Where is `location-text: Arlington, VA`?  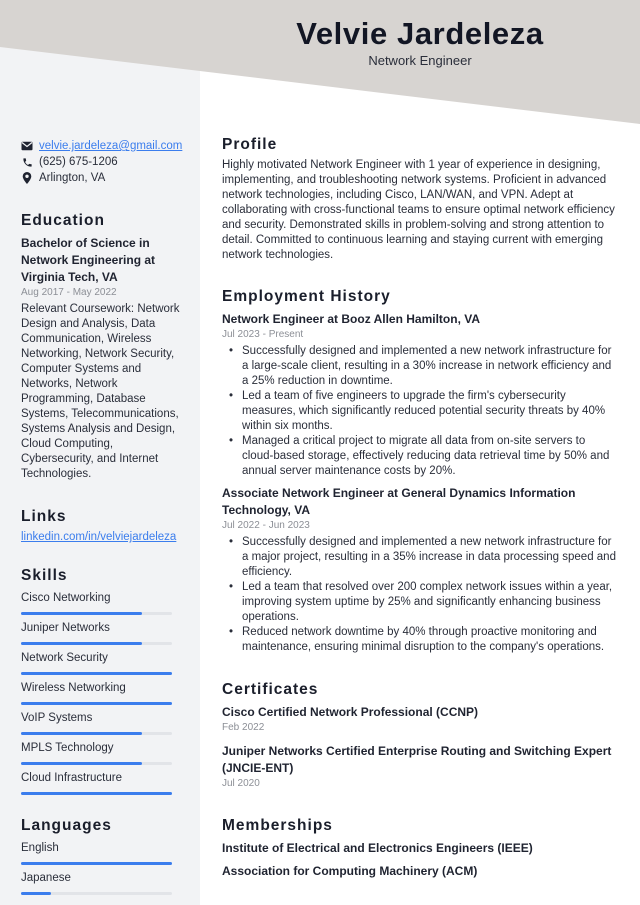 location-text: Arlington, VA is located at coordinates (72, 178).